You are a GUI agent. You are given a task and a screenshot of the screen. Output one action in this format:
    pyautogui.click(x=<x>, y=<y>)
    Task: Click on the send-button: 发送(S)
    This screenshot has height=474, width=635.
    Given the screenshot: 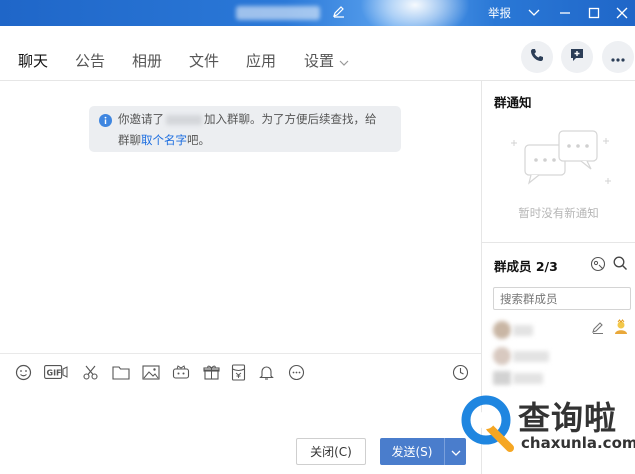 What is the action you would take?
    pyautogui.click(x=412, y=451)
    